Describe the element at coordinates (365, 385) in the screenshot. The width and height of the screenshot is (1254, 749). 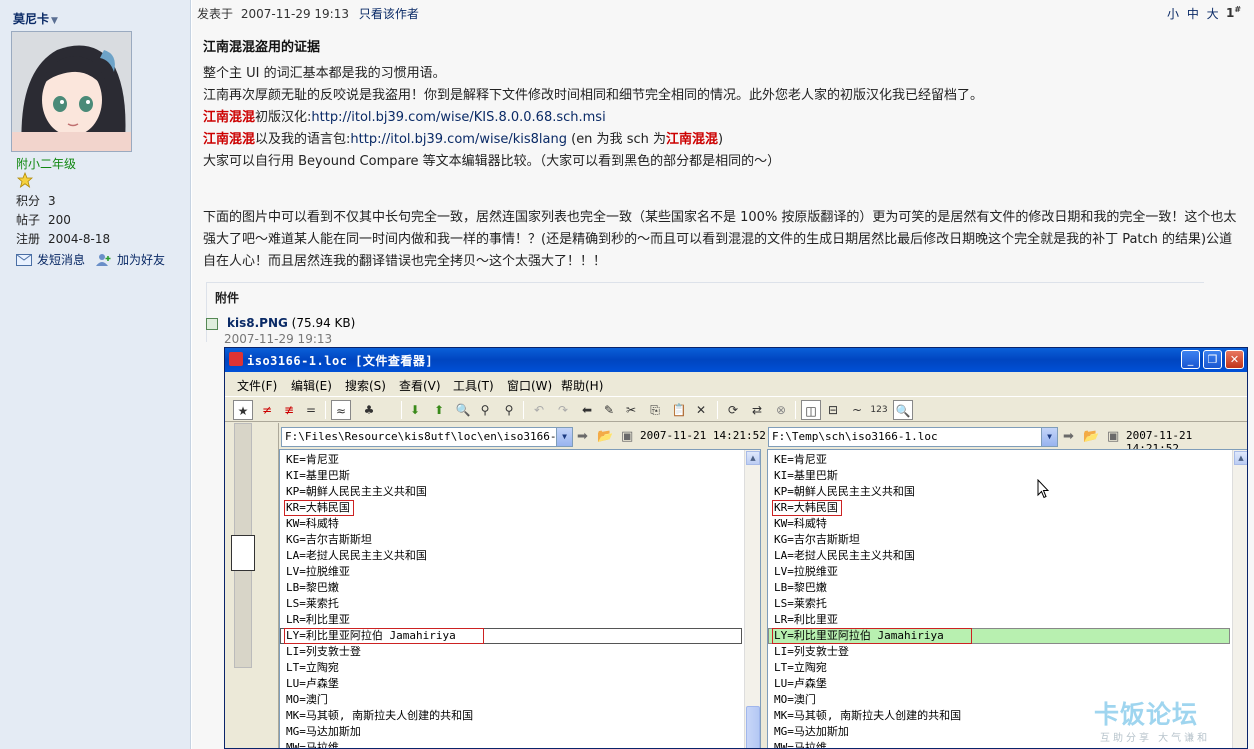
I see `menu-search: 搜索(S)` at that location.